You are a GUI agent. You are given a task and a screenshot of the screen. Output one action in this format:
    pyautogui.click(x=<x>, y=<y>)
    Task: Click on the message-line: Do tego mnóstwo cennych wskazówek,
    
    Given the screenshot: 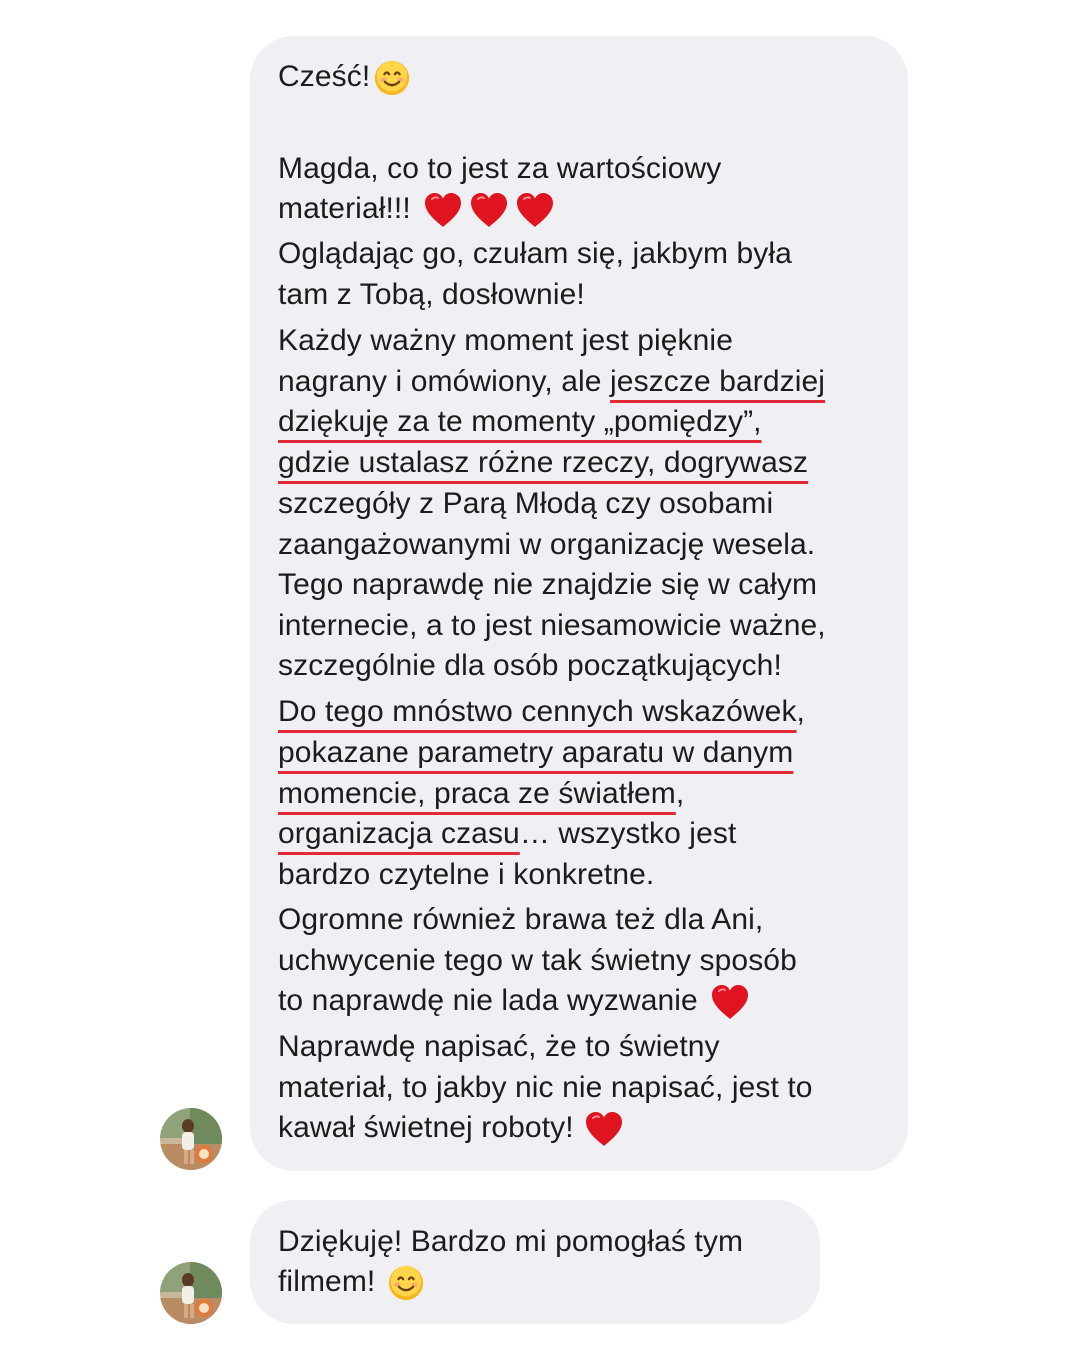 What is the action you would take?
    pyautogui.click(x=541, y=711)
    